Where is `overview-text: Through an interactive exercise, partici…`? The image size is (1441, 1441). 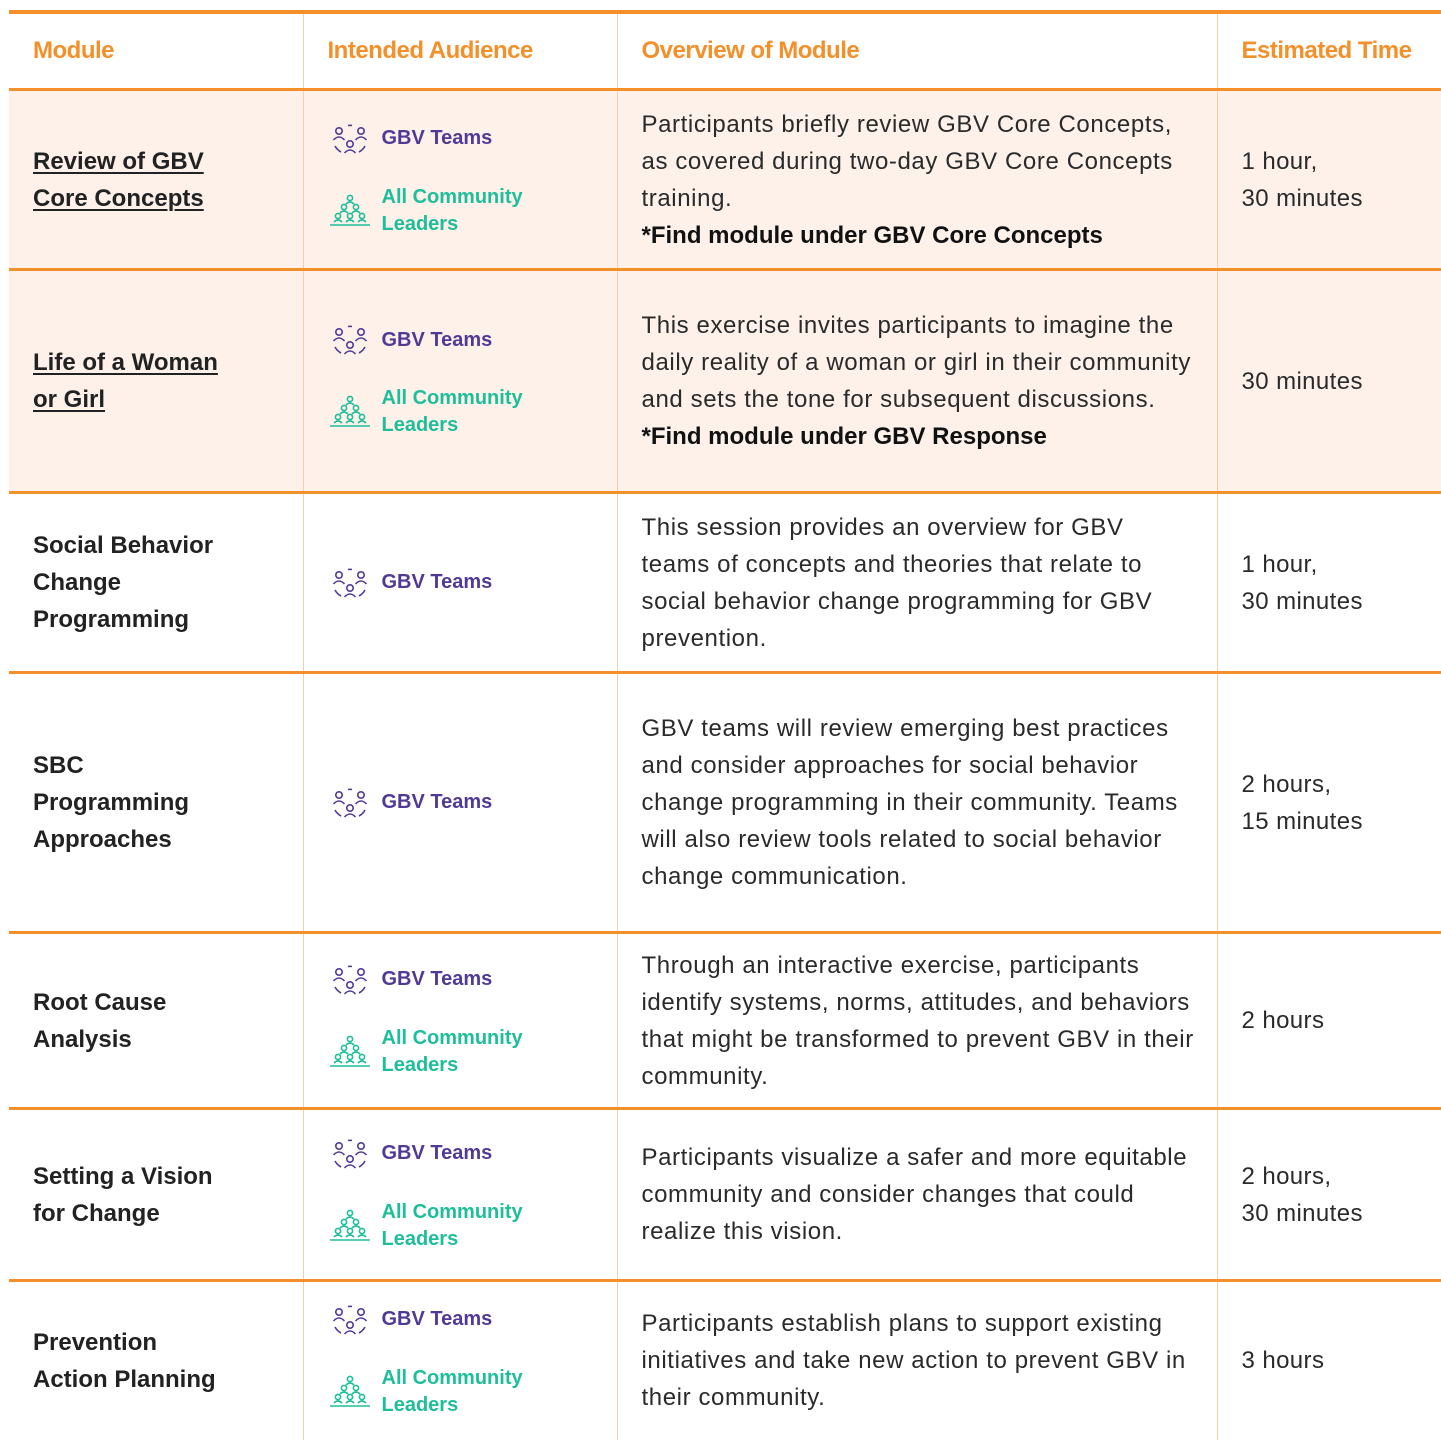 overview-text: Through an interactive exercise, partici… is located at coordinates (917, 1020).